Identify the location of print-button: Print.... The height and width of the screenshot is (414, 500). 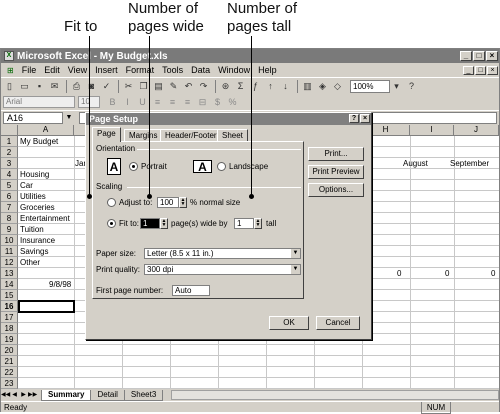
(336, 154).